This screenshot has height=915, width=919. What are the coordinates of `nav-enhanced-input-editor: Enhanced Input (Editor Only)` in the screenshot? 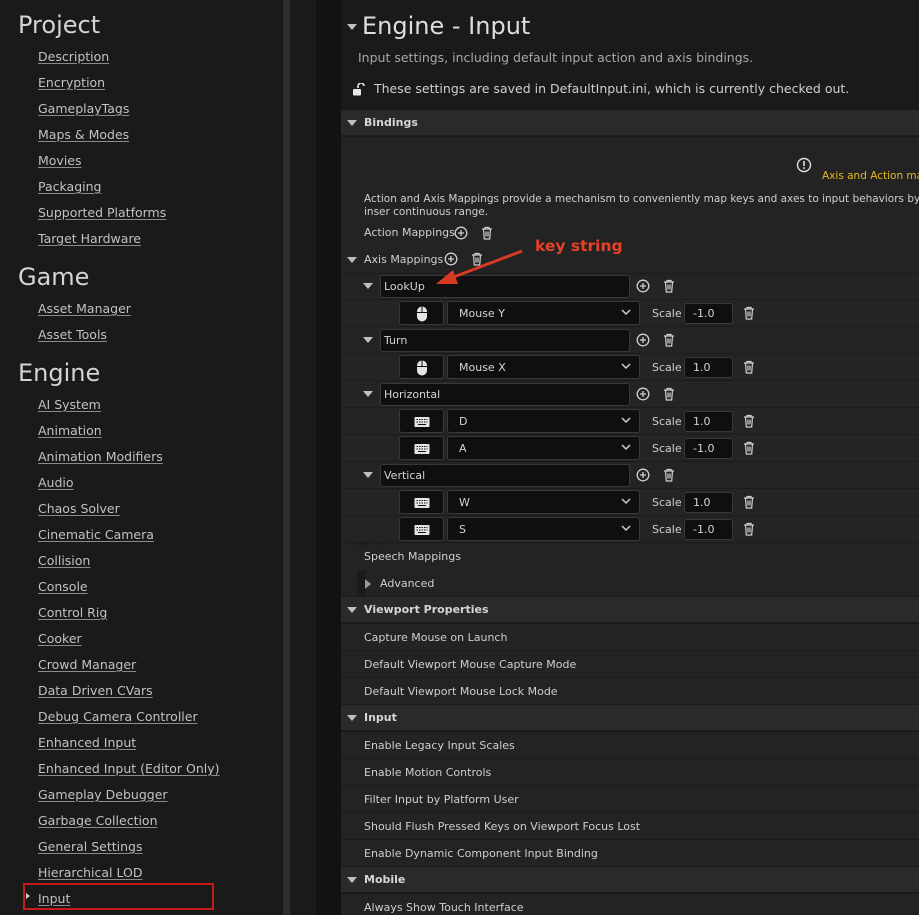 It's located at (129, 769).